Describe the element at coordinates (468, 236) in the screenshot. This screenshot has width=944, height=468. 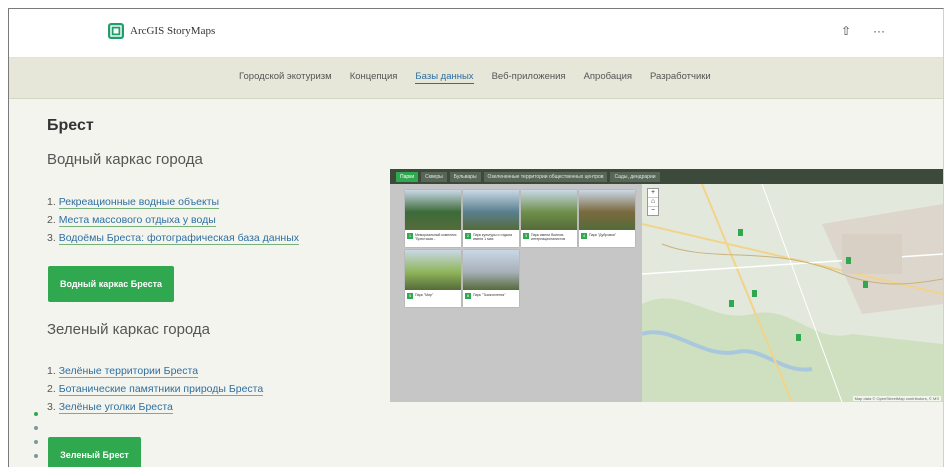
I see `card-number: 2` at that location.